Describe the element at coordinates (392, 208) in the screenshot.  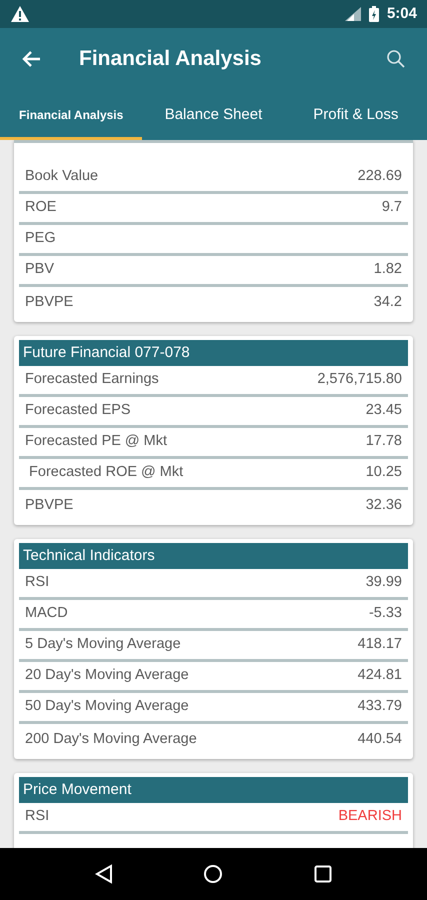
I see `row-value: 9.7` at that location.